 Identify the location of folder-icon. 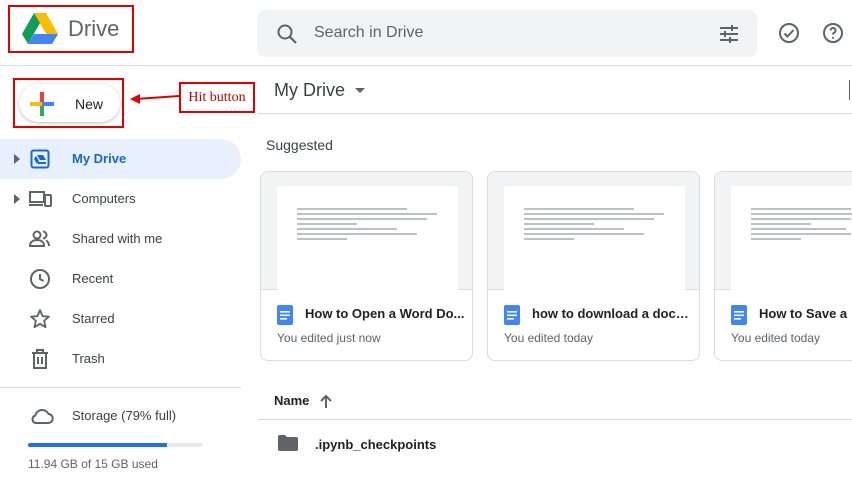
(288, 443).